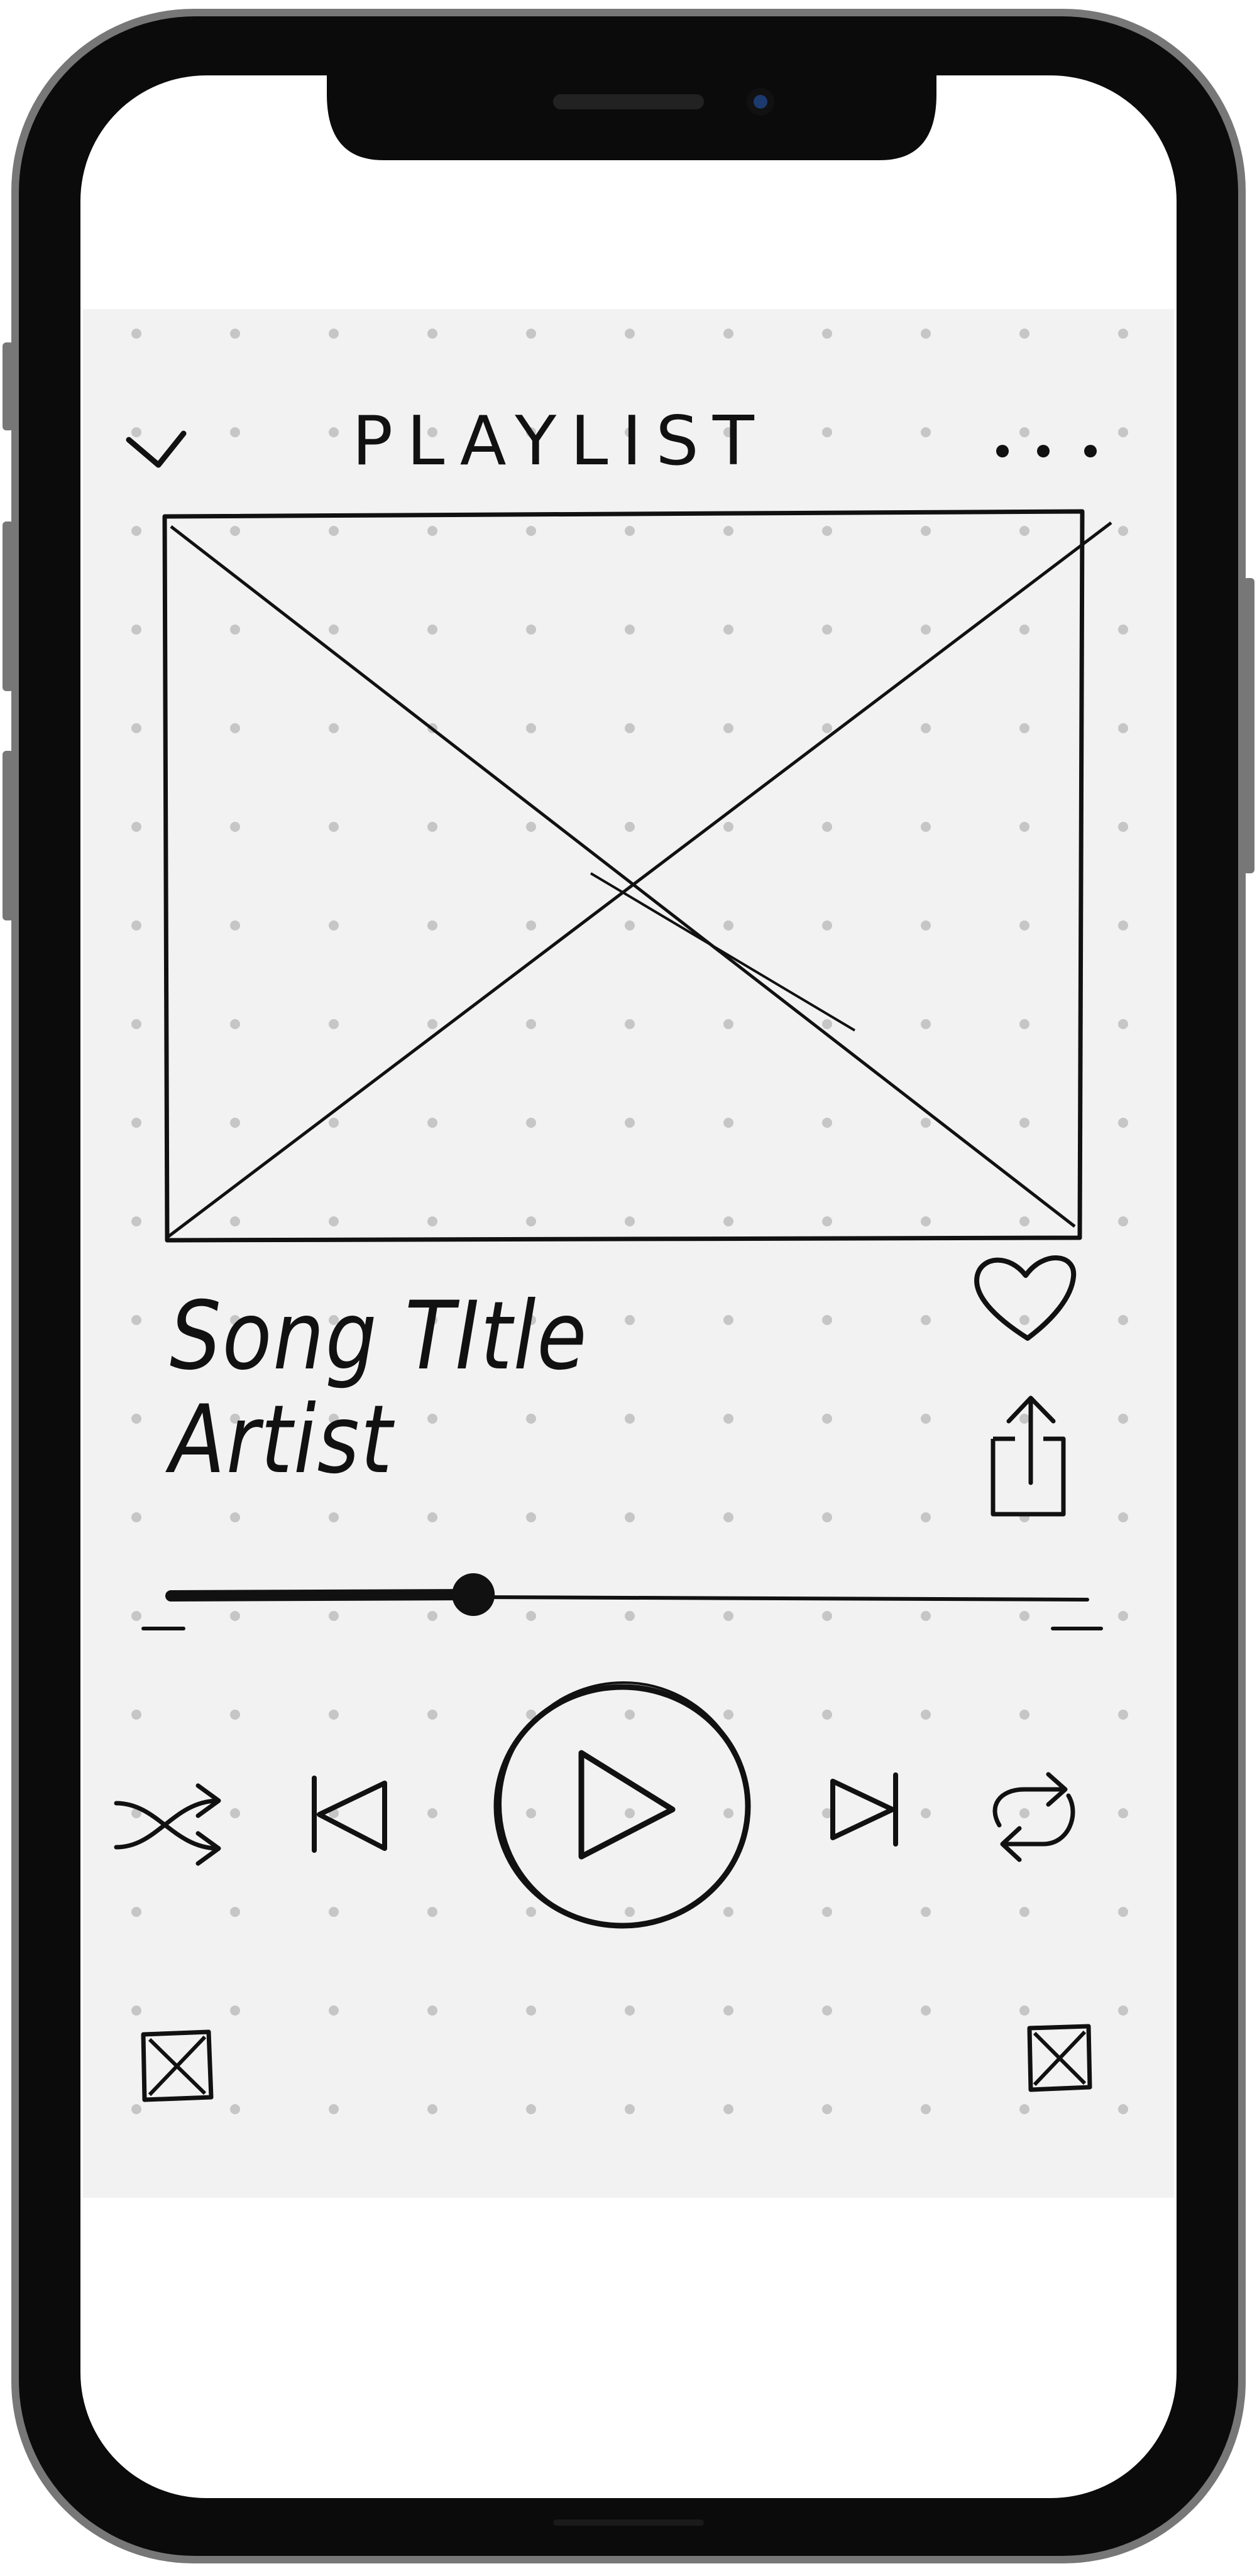 The height and width of the screenshot is (2576, 1257). What do you see at coordinates (281, 1440) in the screenshot?
I see `artist-name: Artist` at bounding box center [281, 1440].